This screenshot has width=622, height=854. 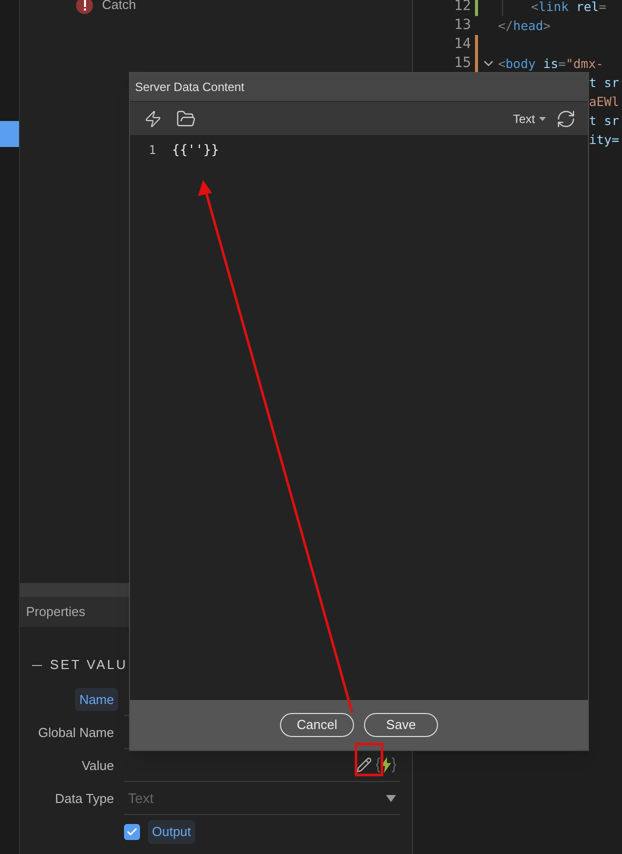 What do you see at coordinates (386, 765) in the screenshot?
I see `data-binding-icon` at bounding box center [386, 765].